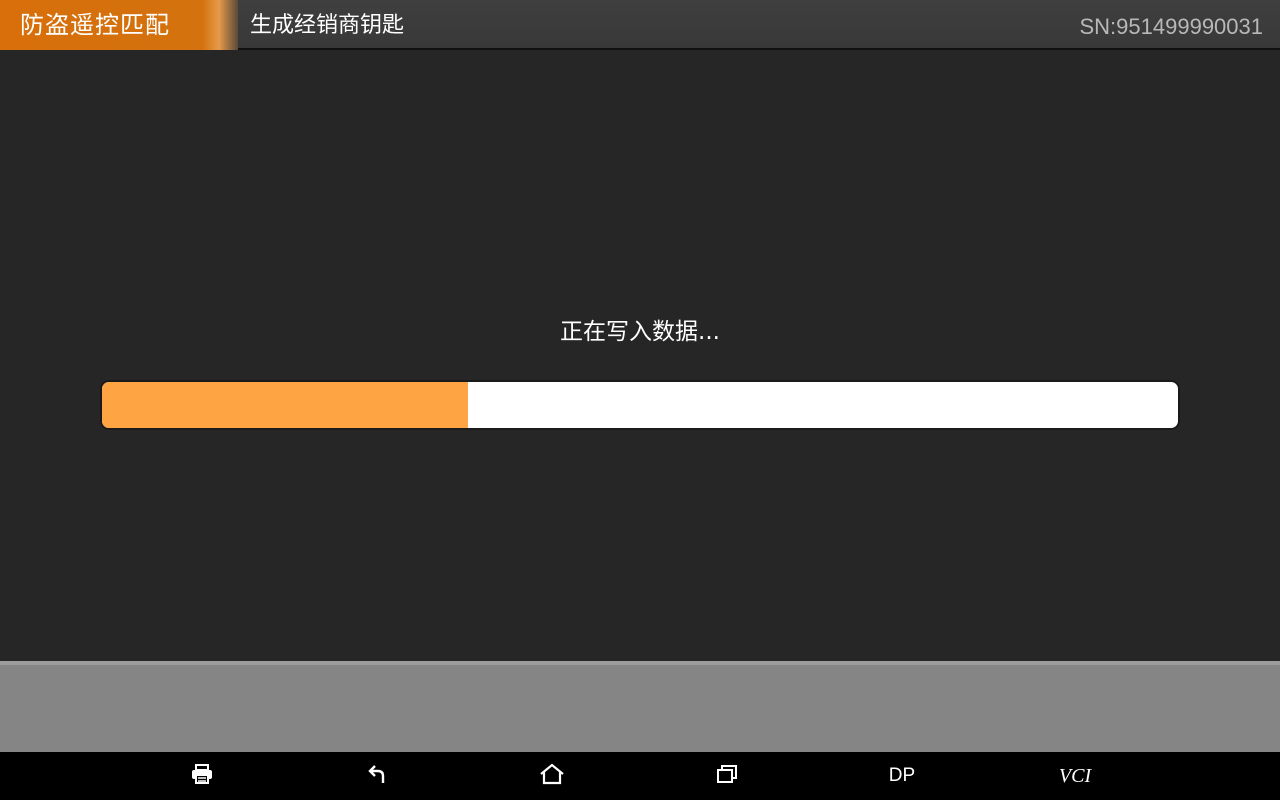 The image size is (1280, 800). I want to click on back-icon, so click(378, 776).